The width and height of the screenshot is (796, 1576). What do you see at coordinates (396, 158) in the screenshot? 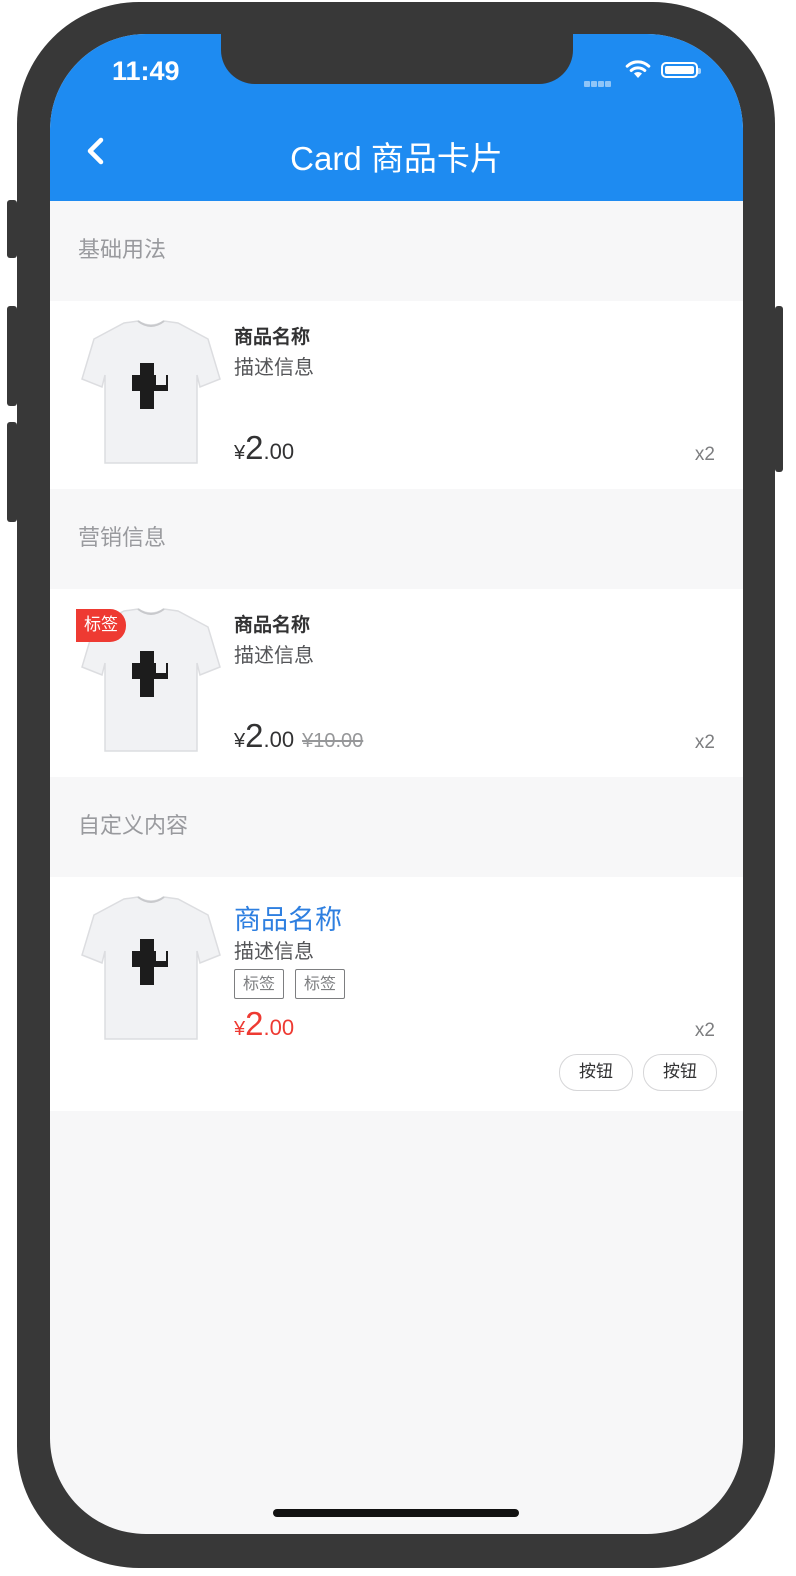
I see `page-title: Card 商品卡片` at bounding box center [396, 158].